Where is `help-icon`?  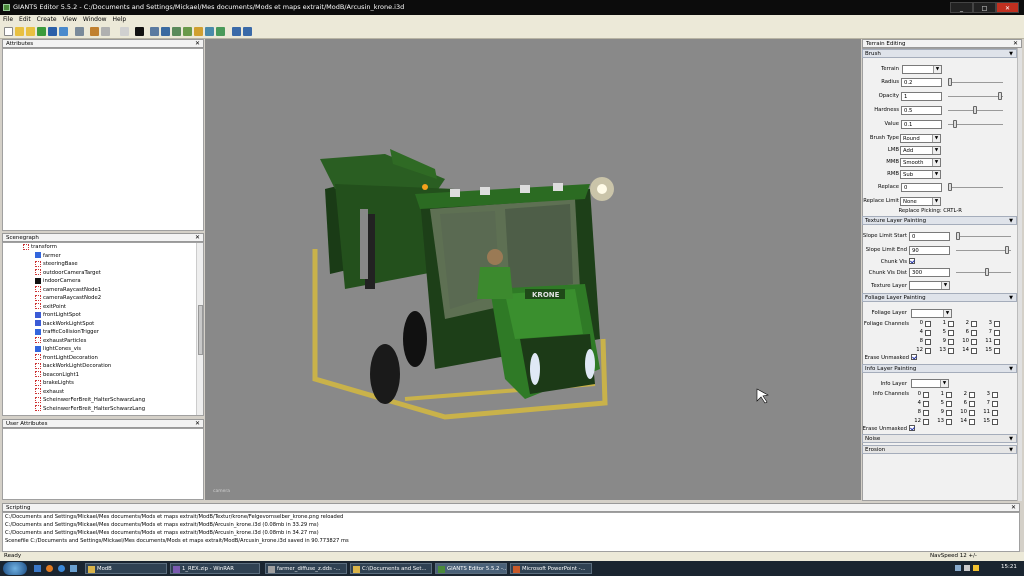 help-icon is located at coordinates (247, 31).